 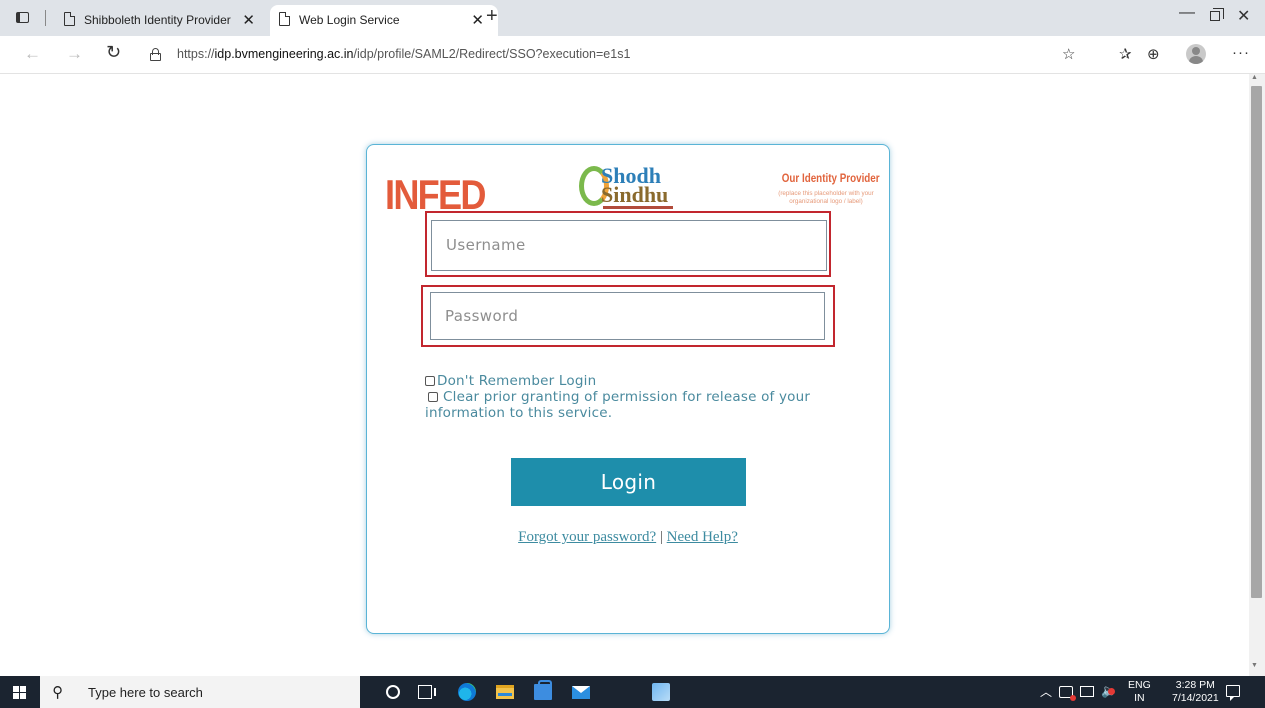 I want to click on windows-start-icon, so click(x=19, y=692).